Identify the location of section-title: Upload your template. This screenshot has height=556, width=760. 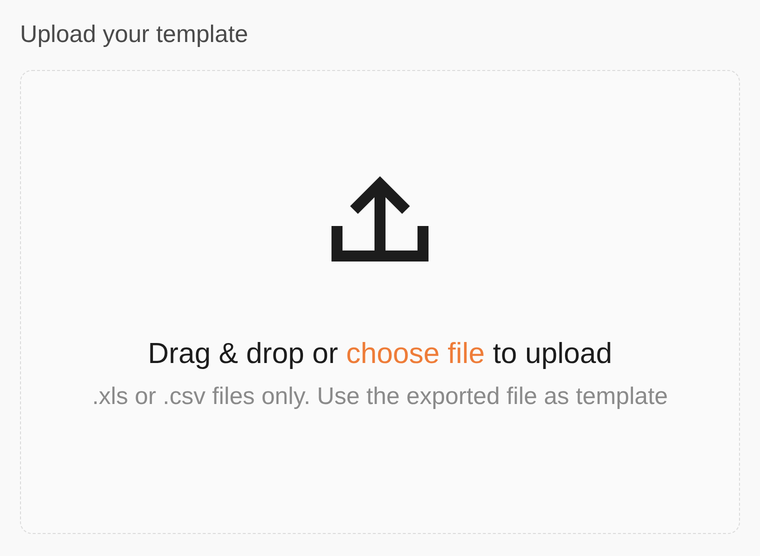
(135, 35).